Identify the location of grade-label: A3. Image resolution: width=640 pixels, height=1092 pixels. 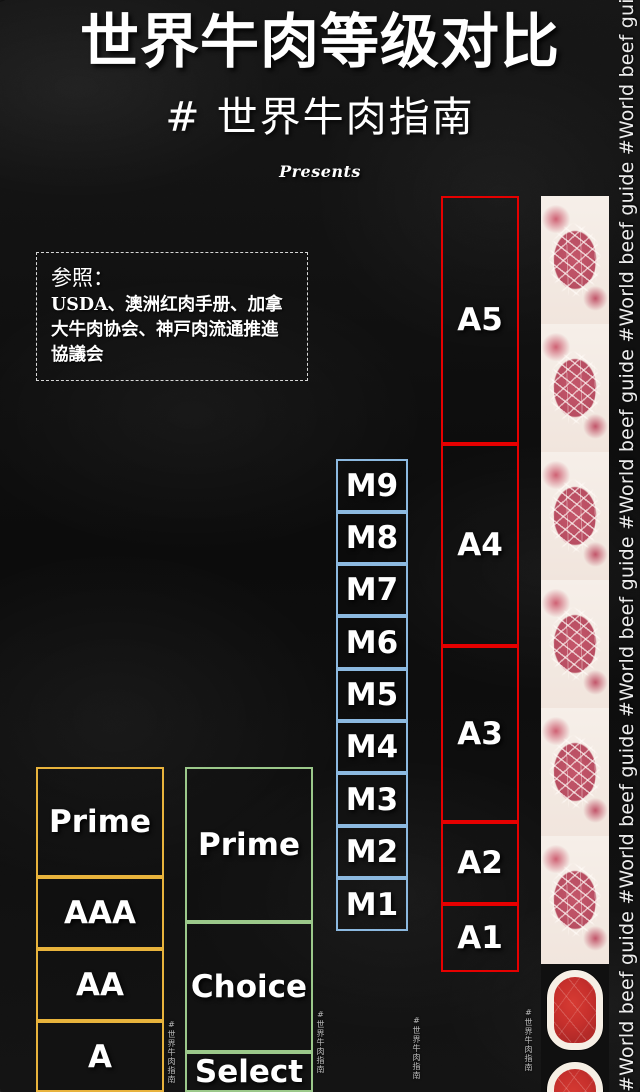
(480, 734).